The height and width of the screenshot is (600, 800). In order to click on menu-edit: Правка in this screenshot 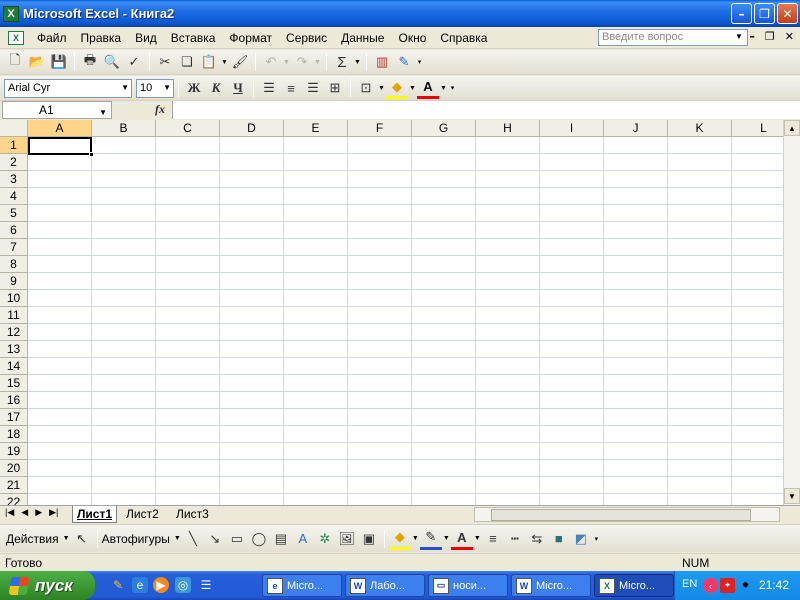, I will do `click(101, 38)`.